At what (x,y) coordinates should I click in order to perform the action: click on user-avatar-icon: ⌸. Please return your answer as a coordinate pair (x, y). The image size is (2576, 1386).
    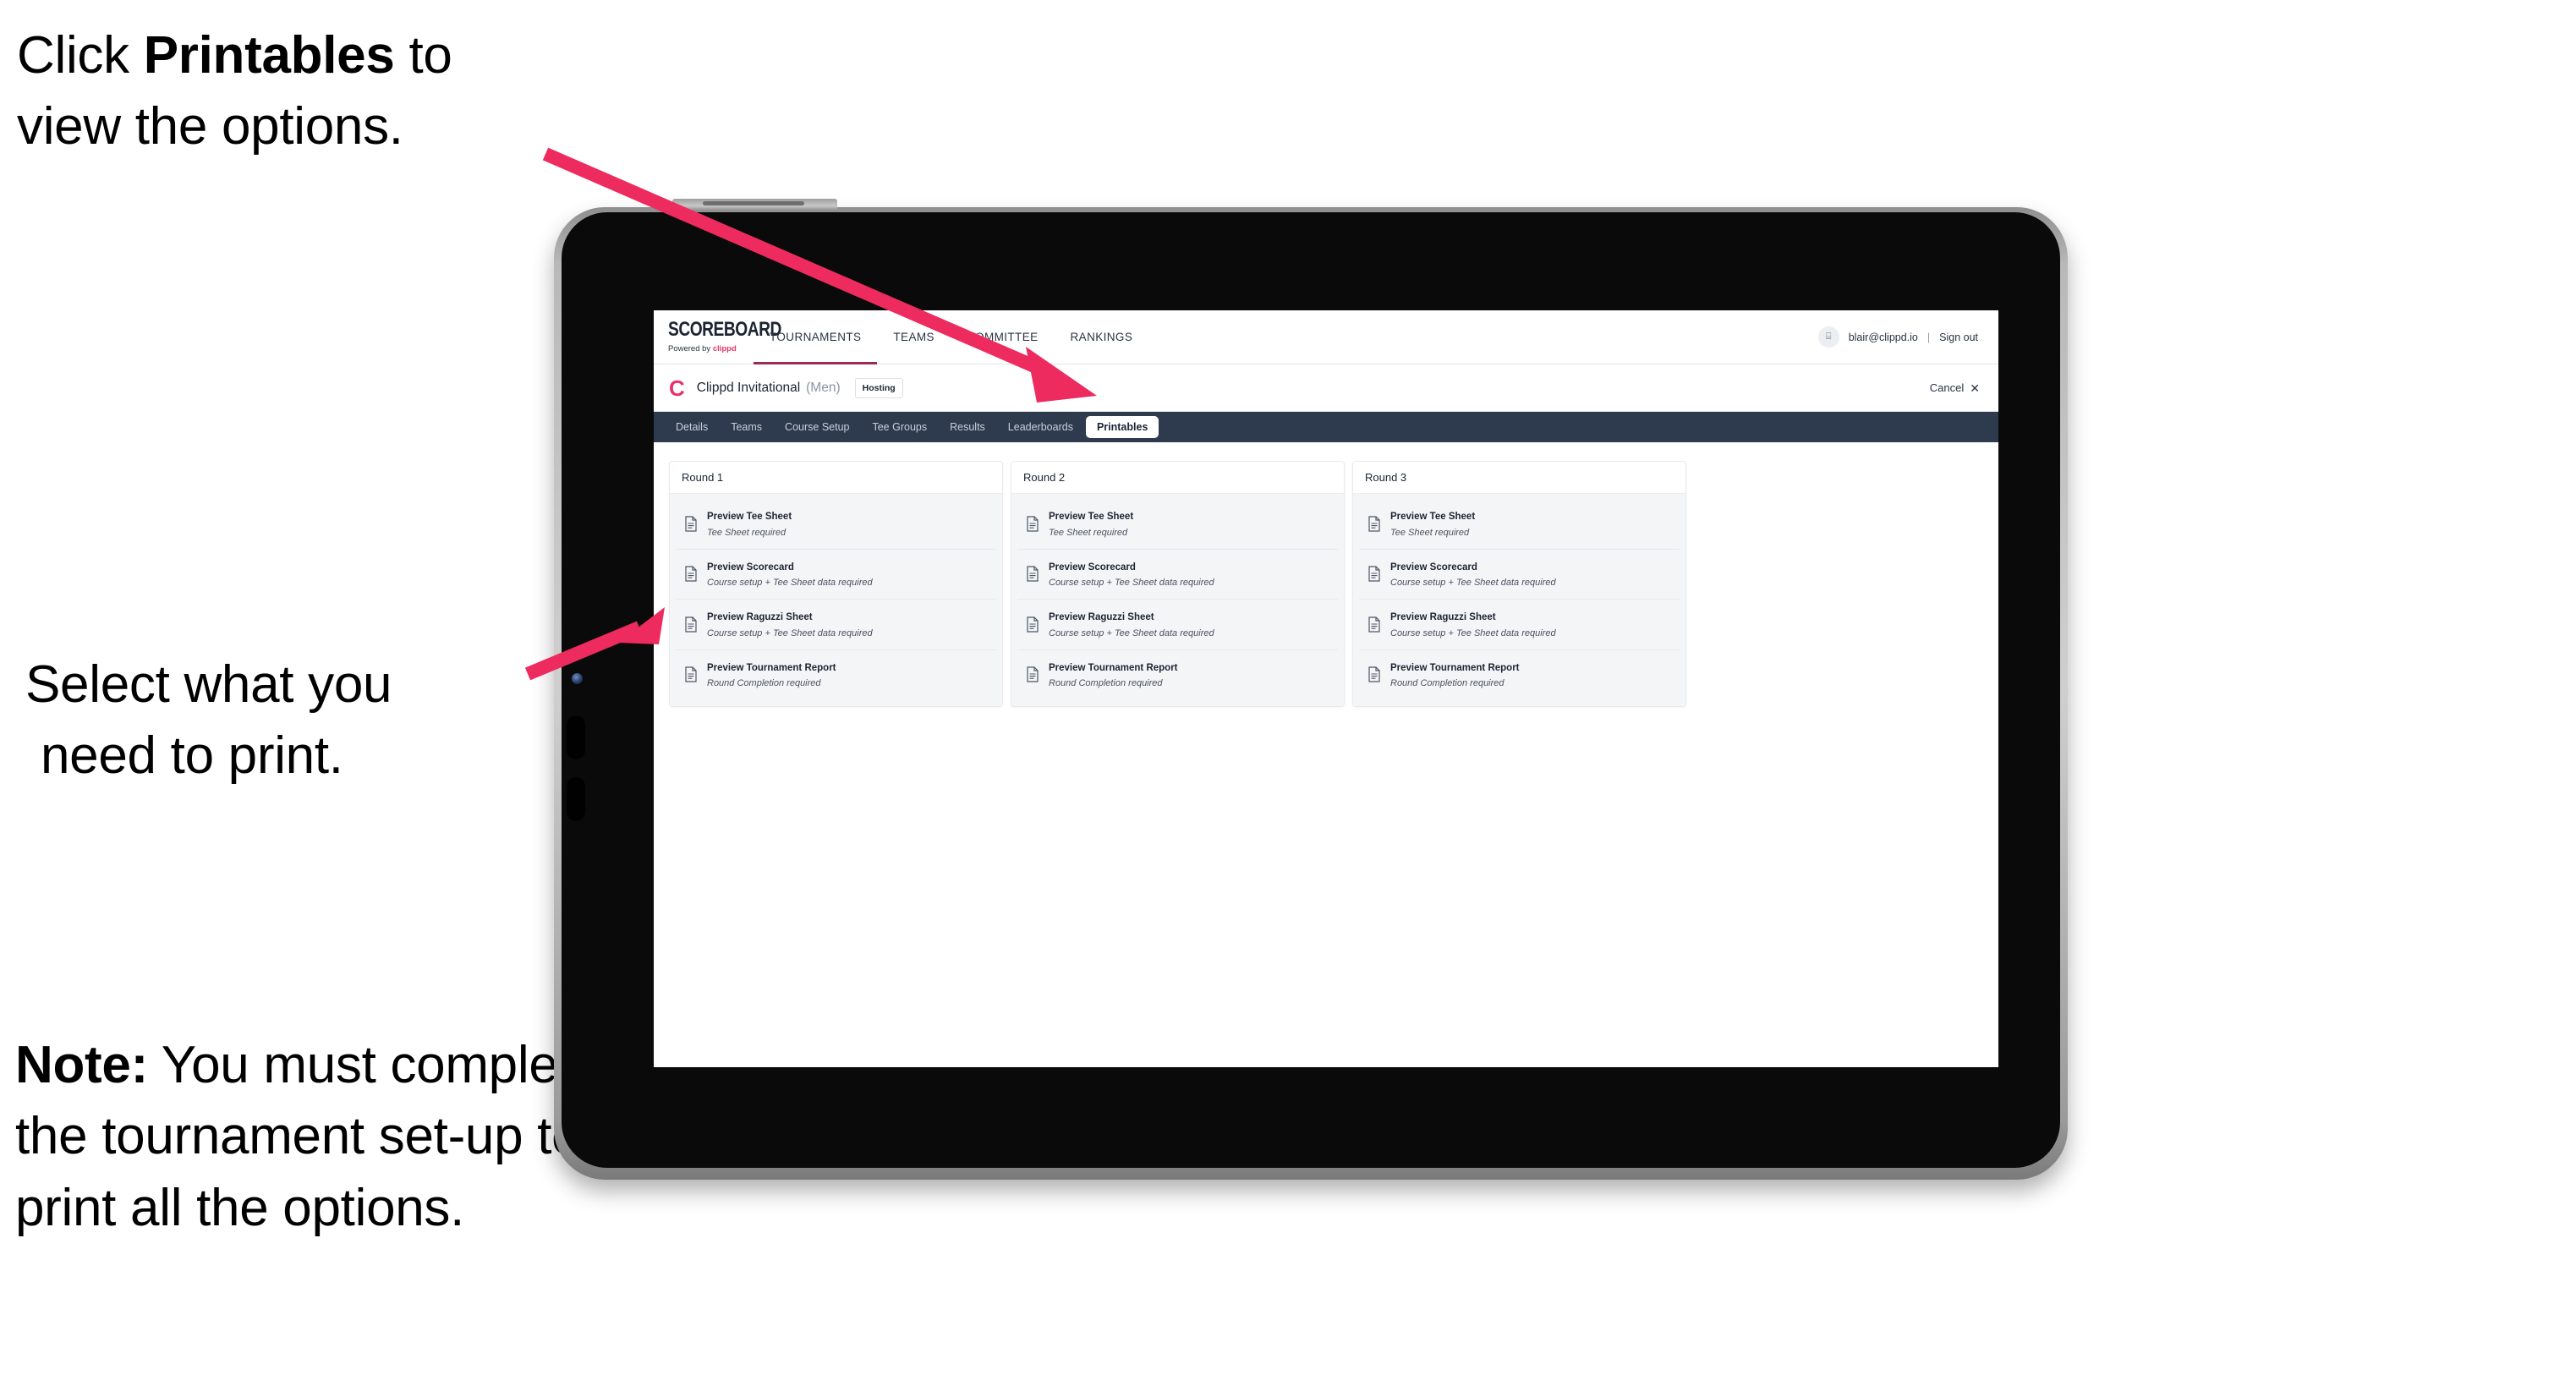
    Looking at the image, I should click on (1828, 337).